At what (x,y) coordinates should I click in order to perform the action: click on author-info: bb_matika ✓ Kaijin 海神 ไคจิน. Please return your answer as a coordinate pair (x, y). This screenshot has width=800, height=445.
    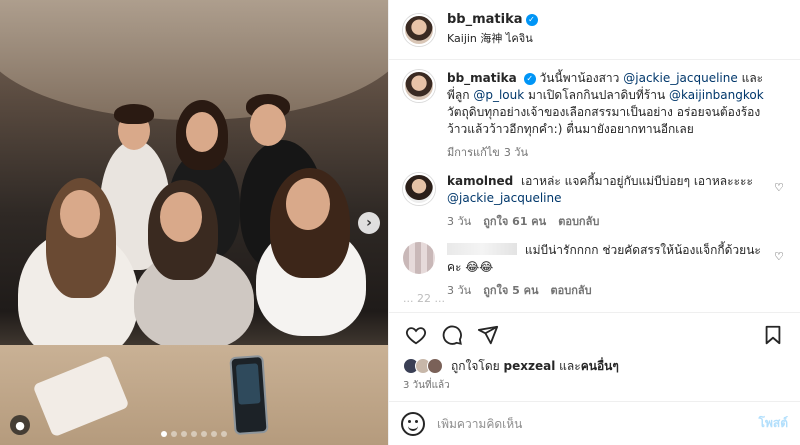
    Looking at the image, I should click on (492, 29).